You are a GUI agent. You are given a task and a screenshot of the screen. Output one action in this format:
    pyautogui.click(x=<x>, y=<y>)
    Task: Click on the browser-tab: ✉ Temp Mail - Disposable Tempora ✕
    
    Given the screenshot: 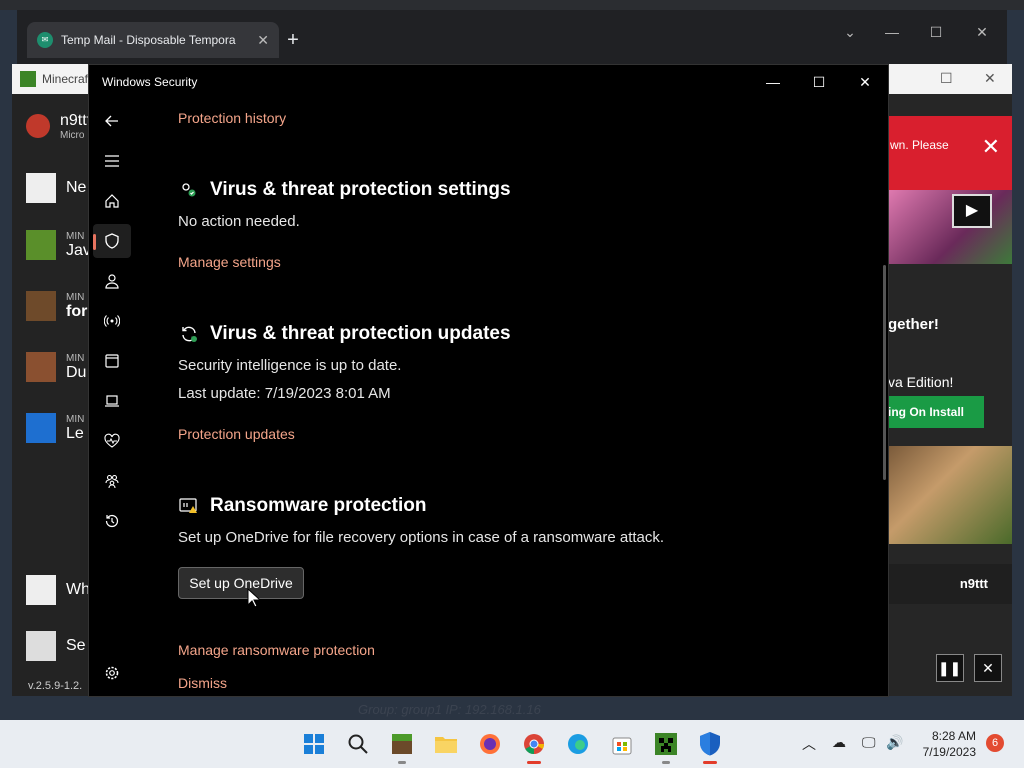 What is the action you would take?
    pyautogui.click(x=153, y=40)
    